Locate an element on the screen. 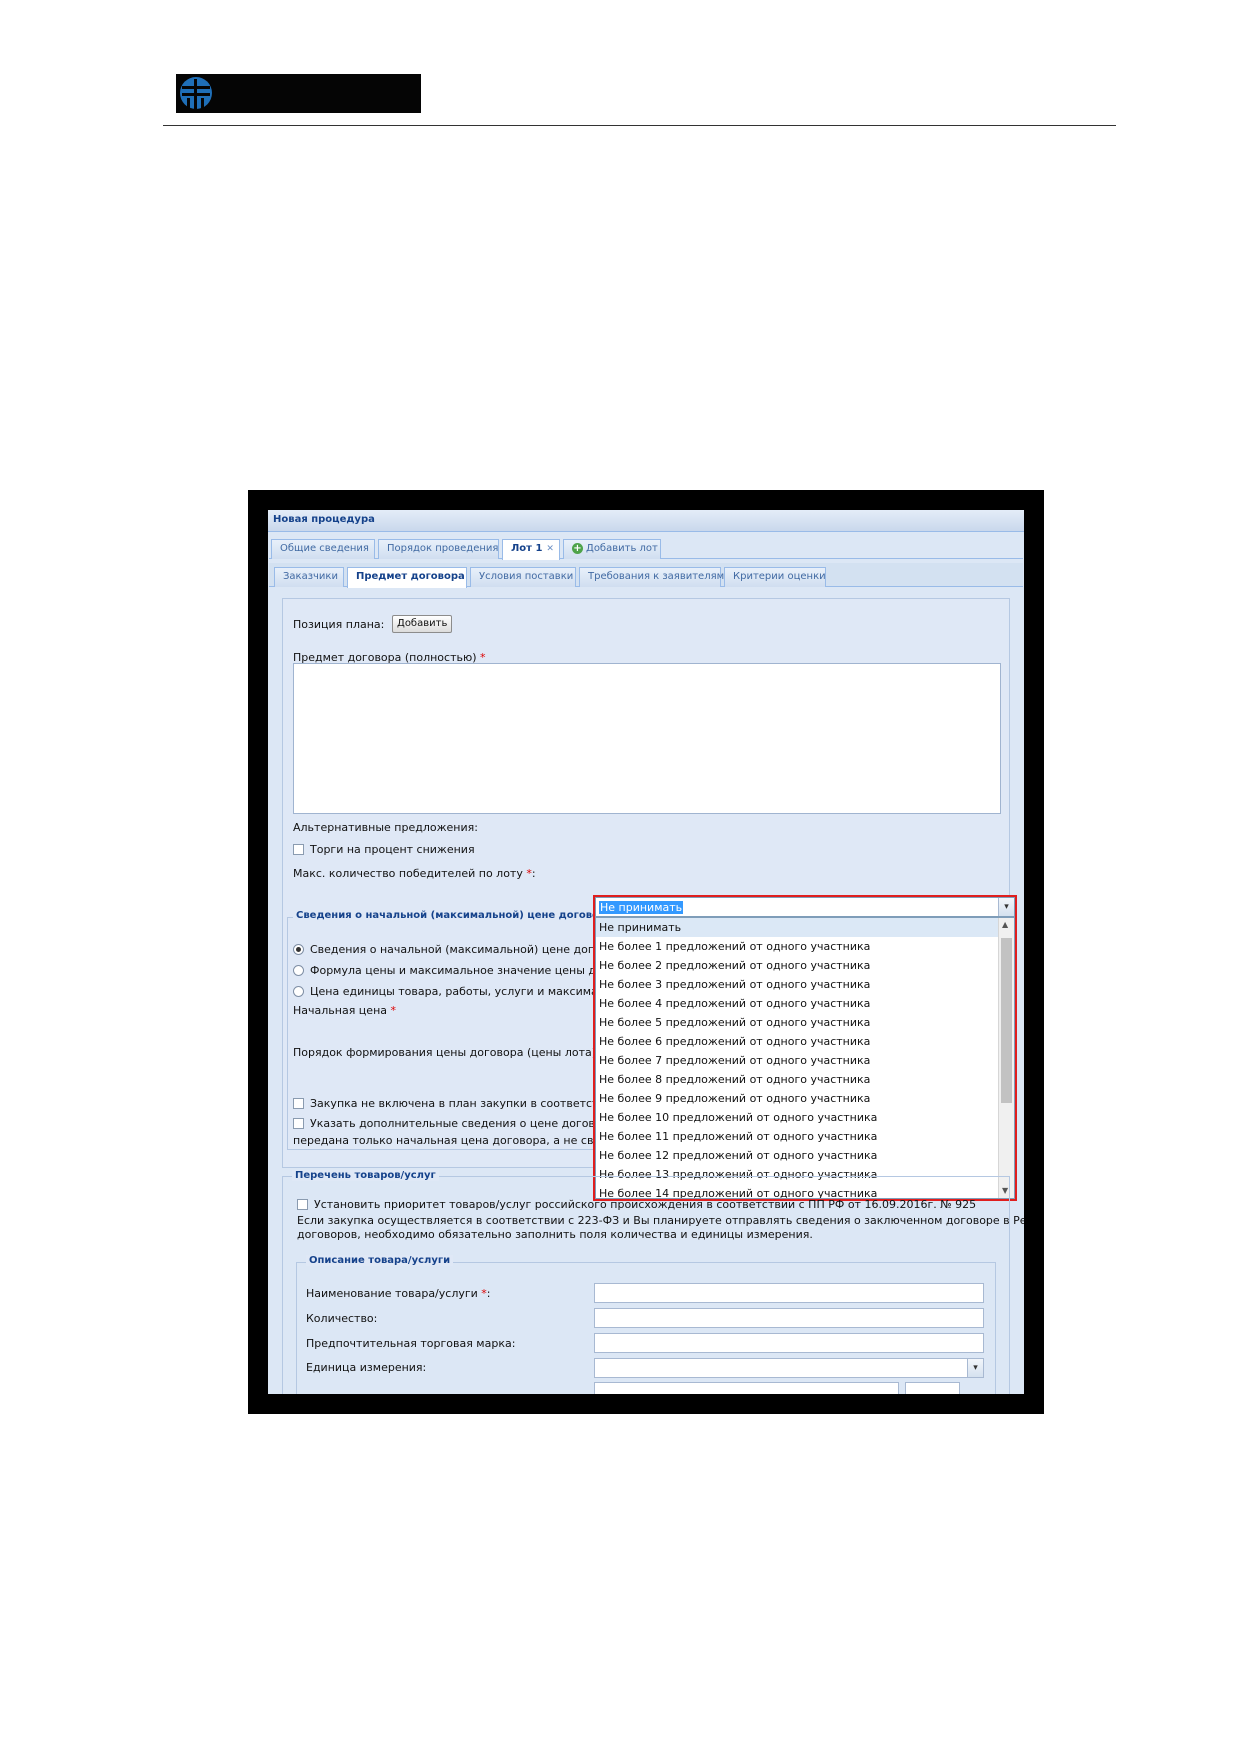  priority-checkbox is located at coordinates (302, 1204).